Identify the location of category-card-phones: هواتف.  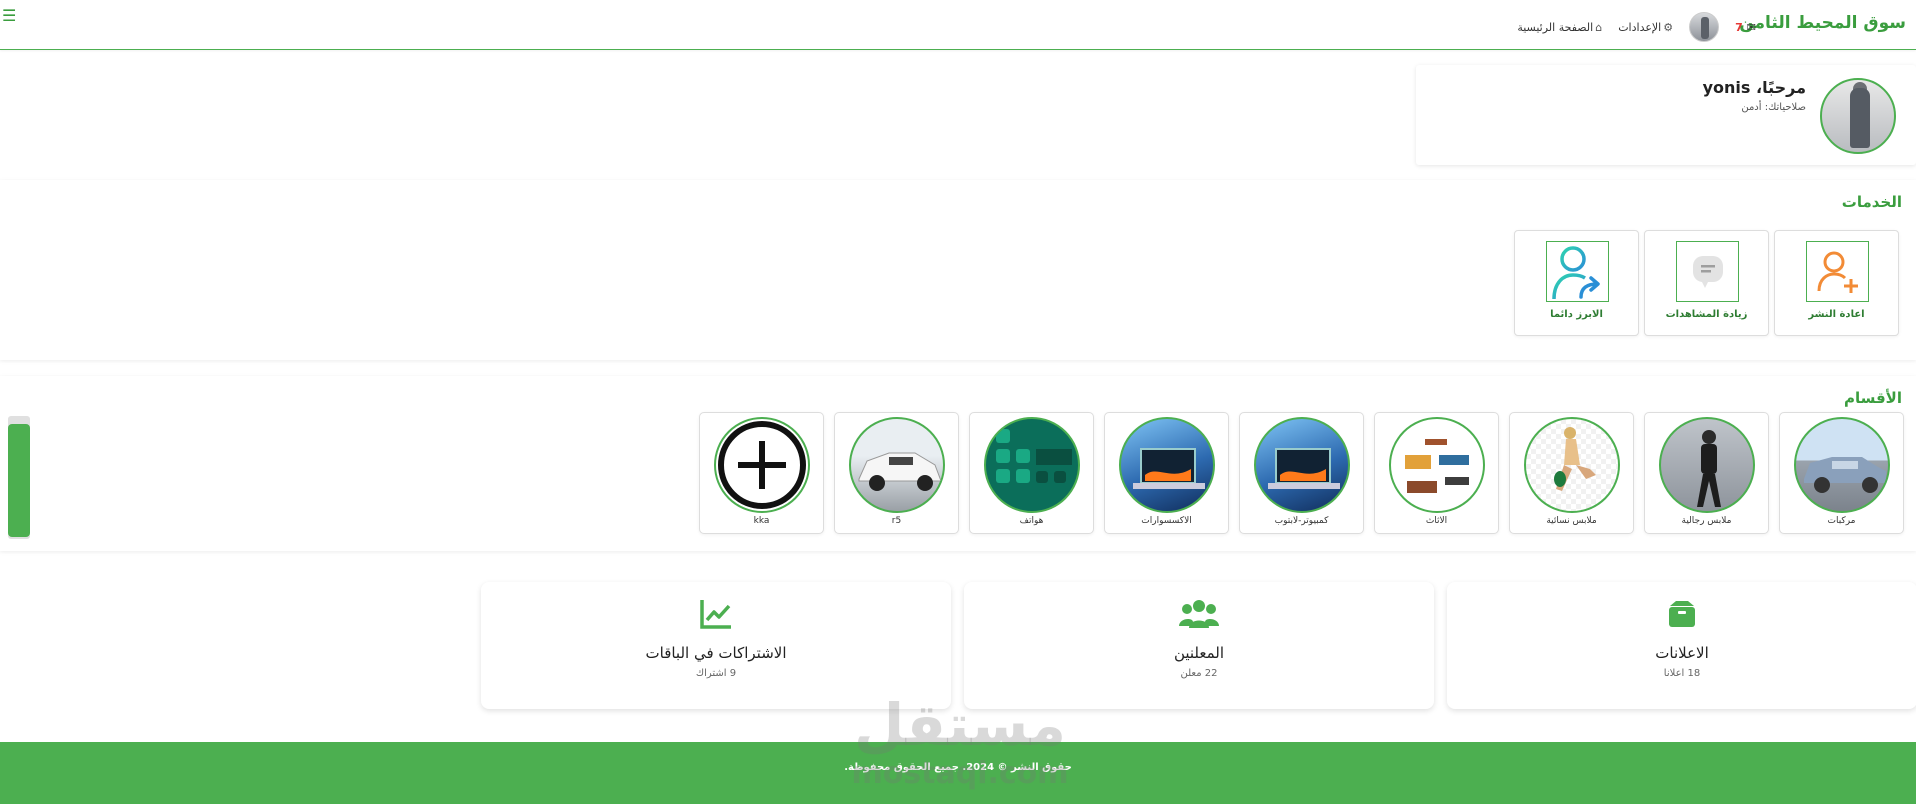
(1031, 473).